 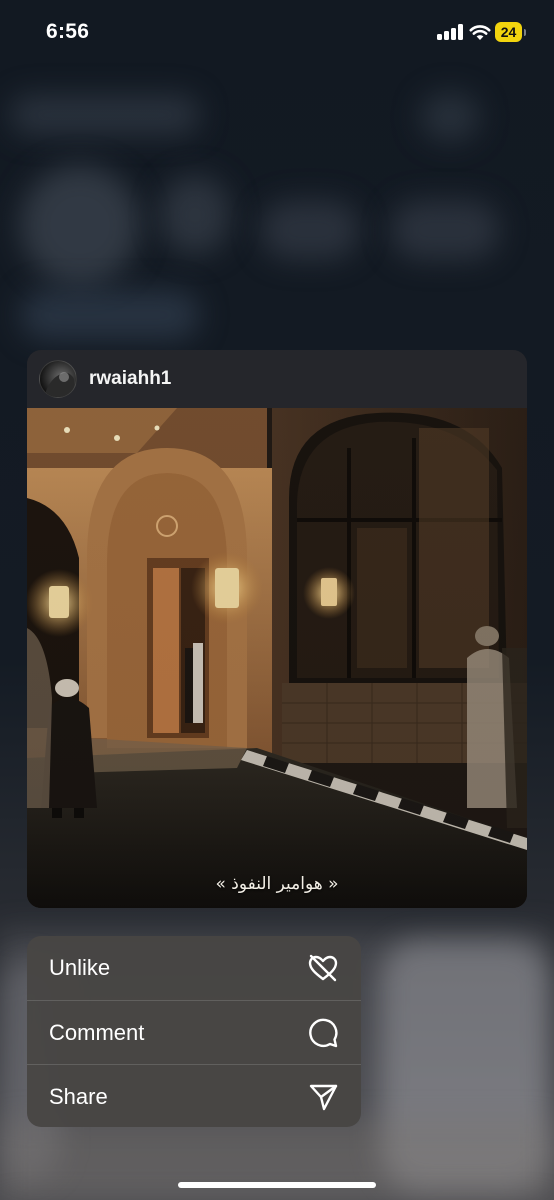 What do you see at coordinates (78, 1096) in the screenshot?
I see `menu-item-label: Share` at bounding box center [78, 1096].